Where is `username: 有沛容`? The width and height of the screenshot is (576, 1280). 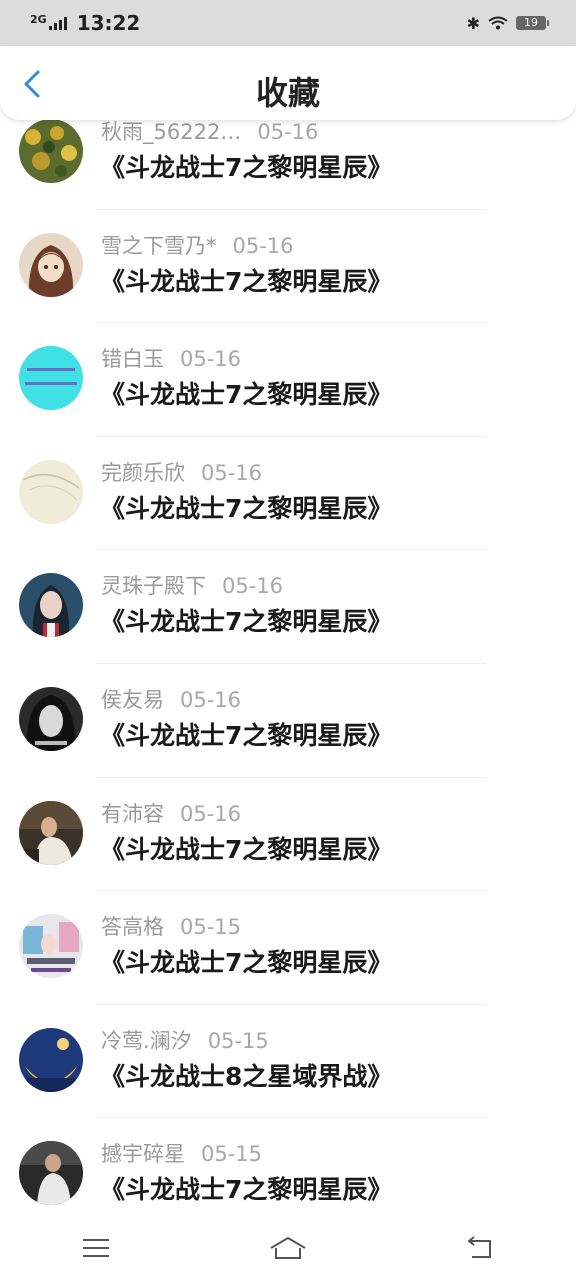 username: 有沛容 is located at coordinates (132, 813).